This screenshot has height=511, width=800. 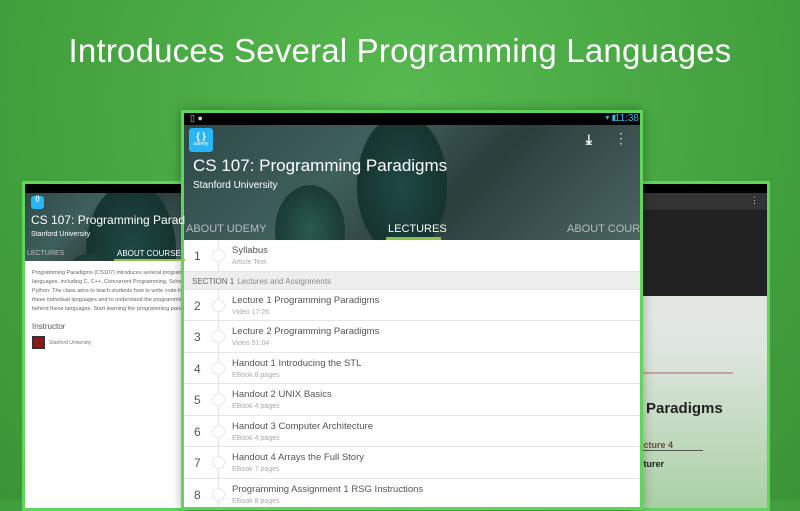 I want to click on slide-title: Paradigms, so click(x=684, y=408).